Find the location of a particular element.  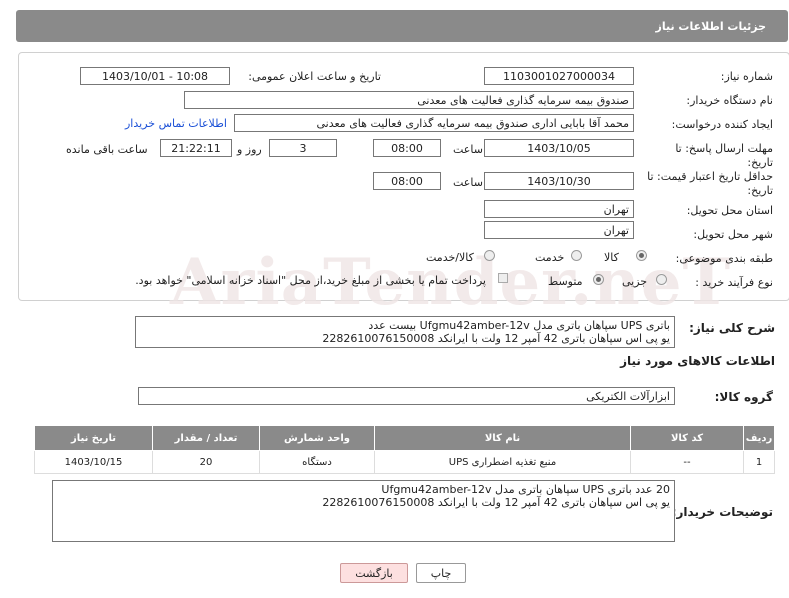

col-header-row: ردیف is located at coordinates (759, 438).